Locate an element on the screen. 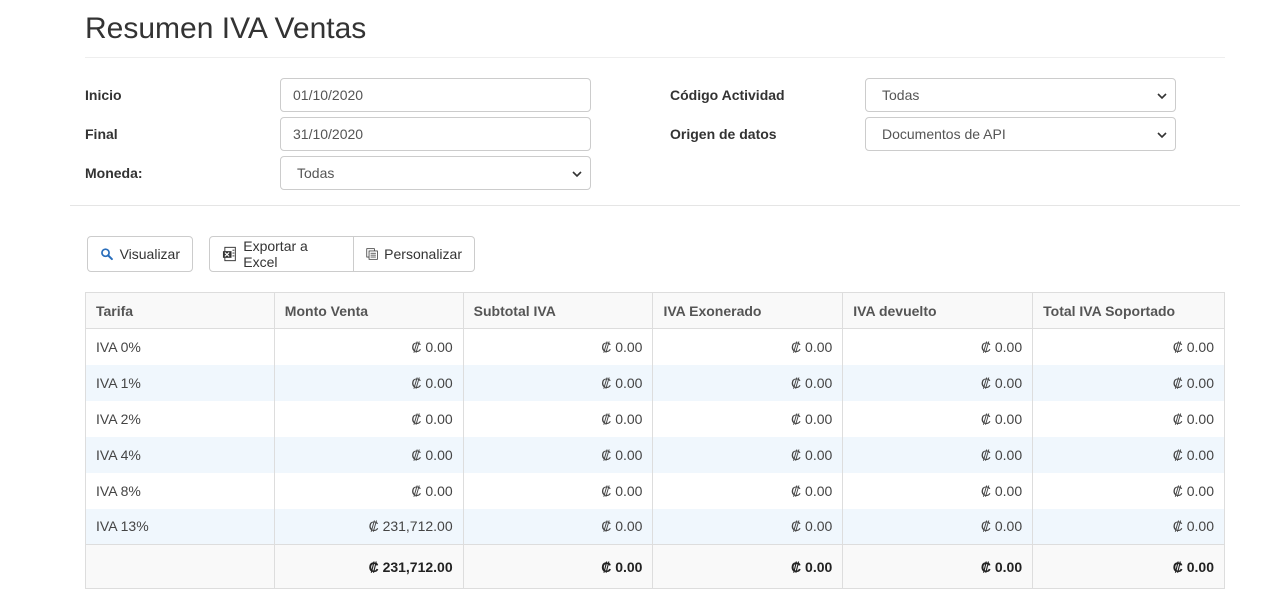 The width and height of the screenshot is (1263, 615). tarifa-cell: IVA 0% is located at coordinates (180, 346).